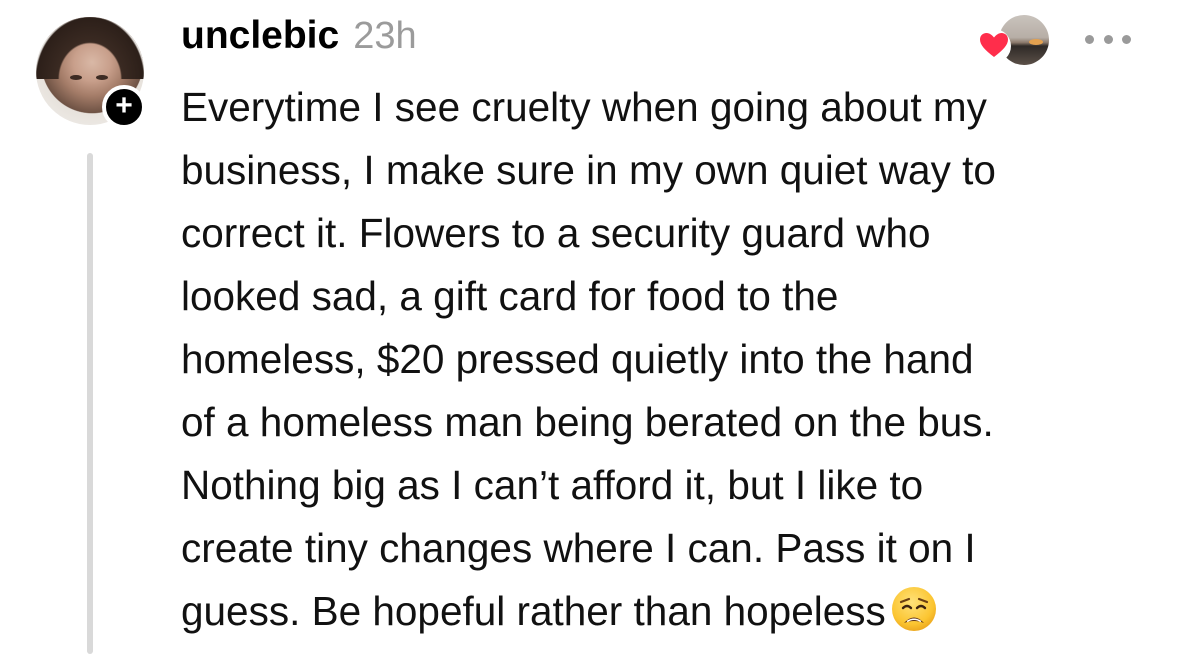  Describe the element at coordinates (533, 611) in the screenshot. I see `comment-line-text: guess. Be hopeful rather than hopeless` at that location.